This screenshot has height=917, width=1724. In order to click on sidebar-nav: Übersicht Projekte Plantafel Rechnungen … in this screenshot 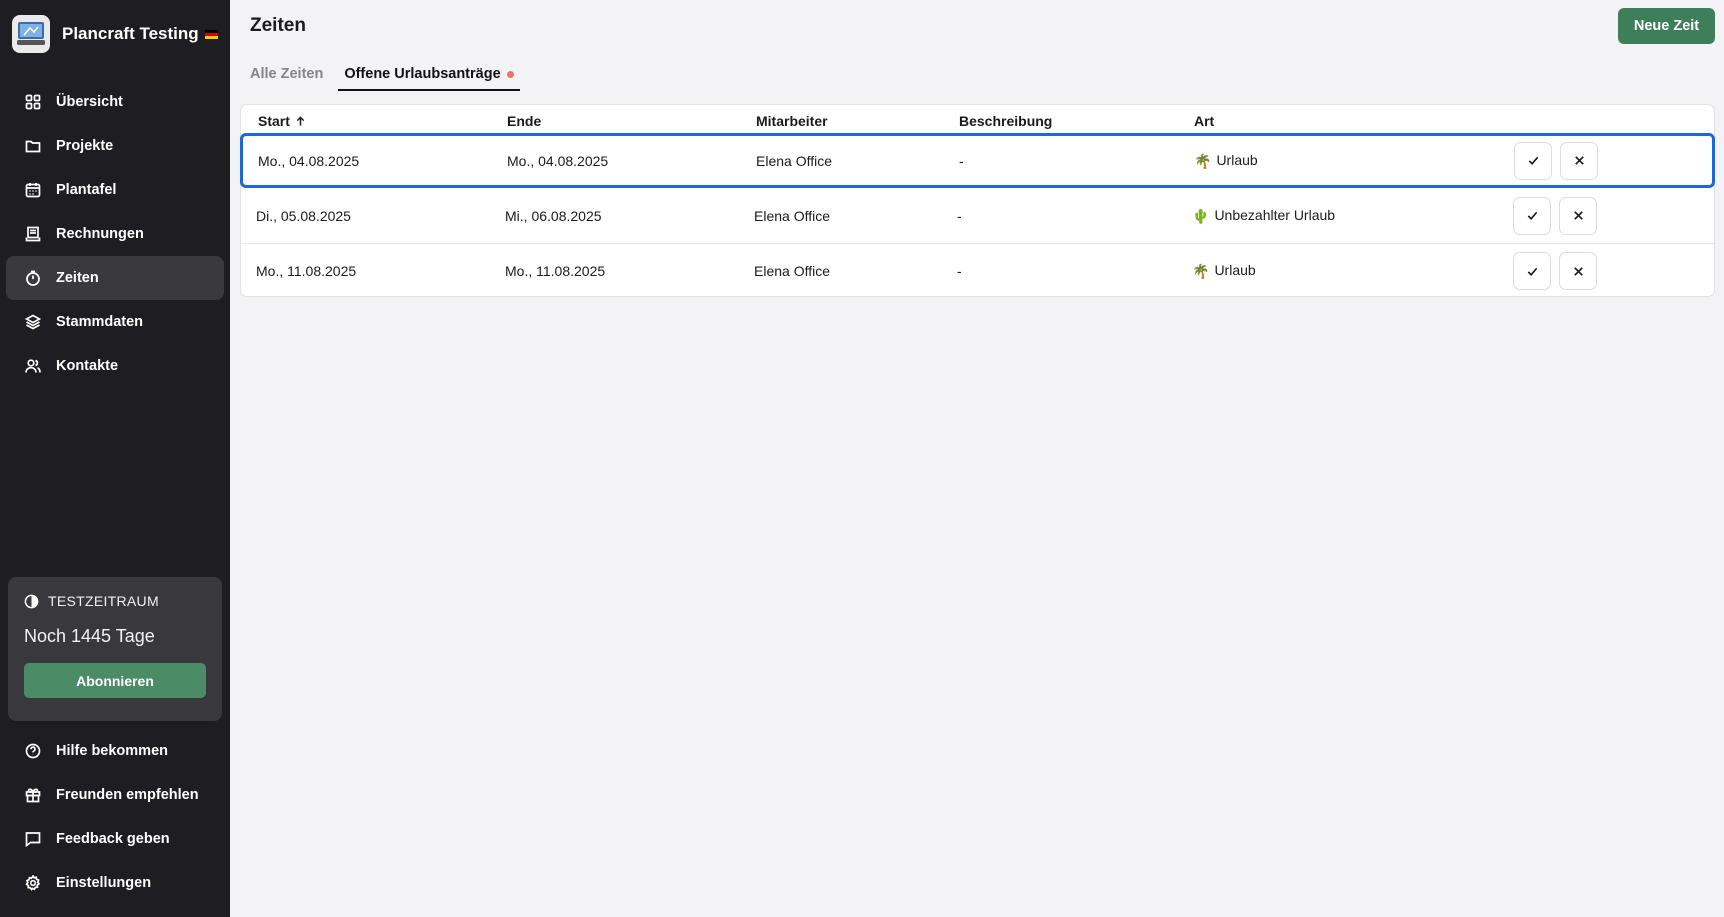, I will do `click(115, 234)`.